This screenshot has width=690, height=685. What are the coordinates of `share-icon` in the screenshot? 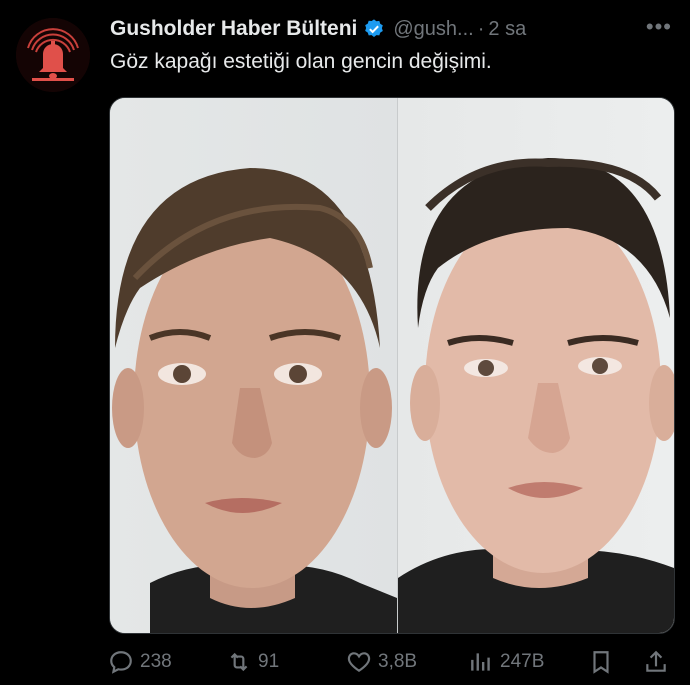 It's located at (656, 661).